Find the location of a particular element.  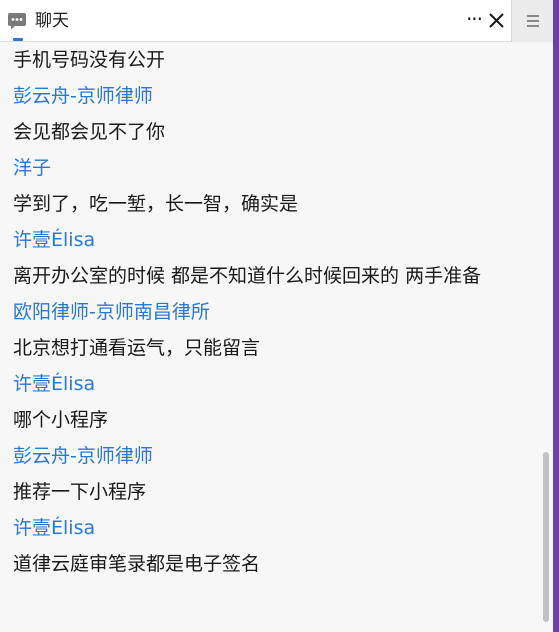

hamburger-menu-icon is located at coordinates (532, 21).